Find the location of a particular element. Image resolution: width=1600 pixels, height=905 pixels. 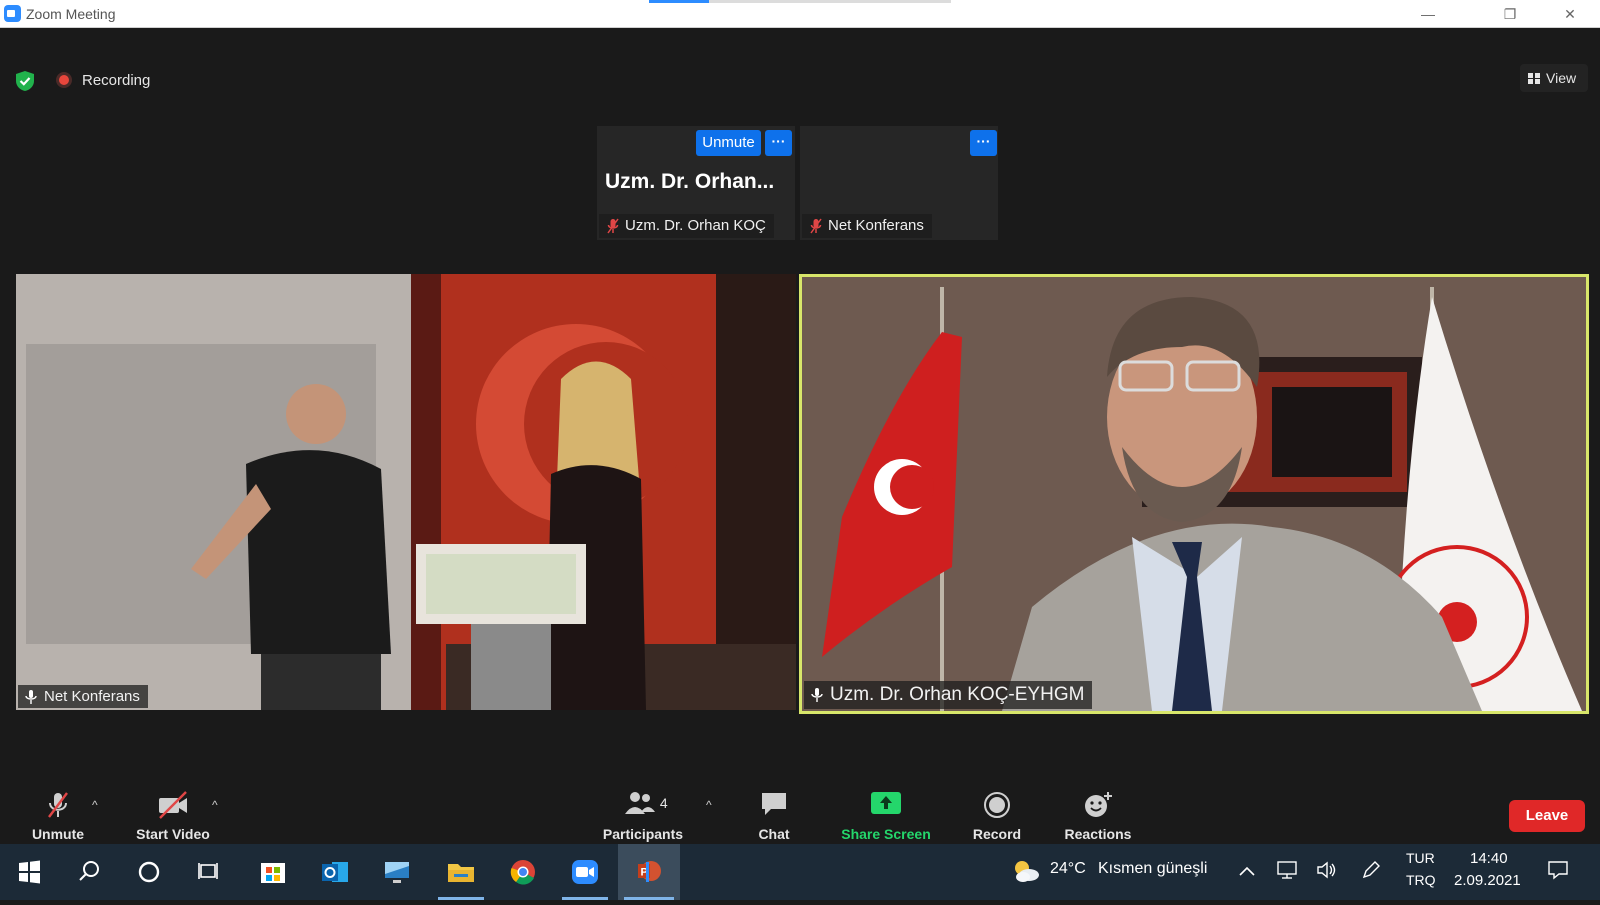

participants-count: 4 is located at coordinates (663, 803).